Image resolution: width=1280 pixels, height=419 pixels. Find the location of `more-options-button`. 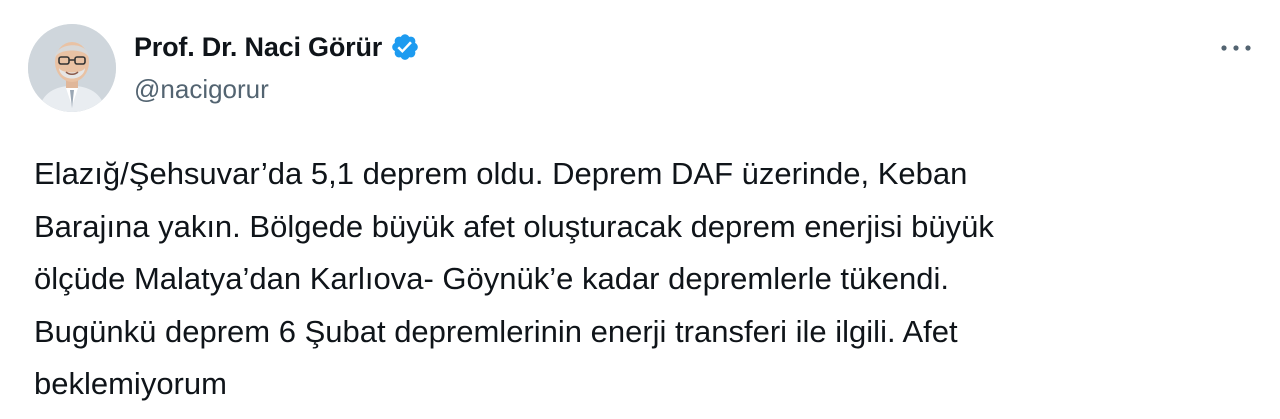

more-options-button is located at coordinates (1236, 48).